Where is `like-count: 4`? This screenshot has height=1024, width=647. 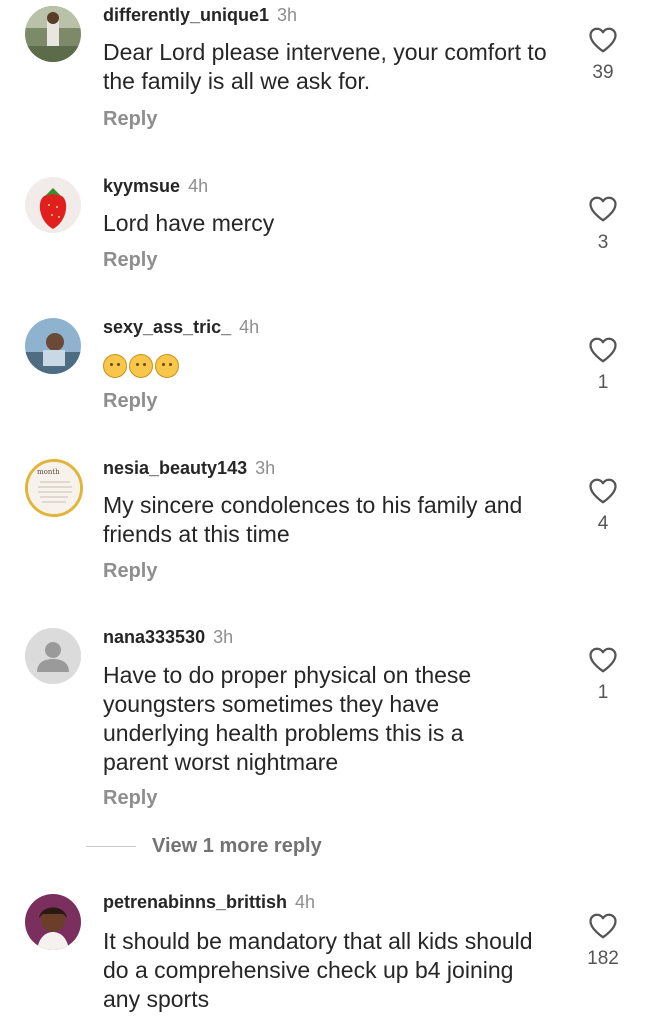 like-count: 4 is located at coordinates (603, 523).